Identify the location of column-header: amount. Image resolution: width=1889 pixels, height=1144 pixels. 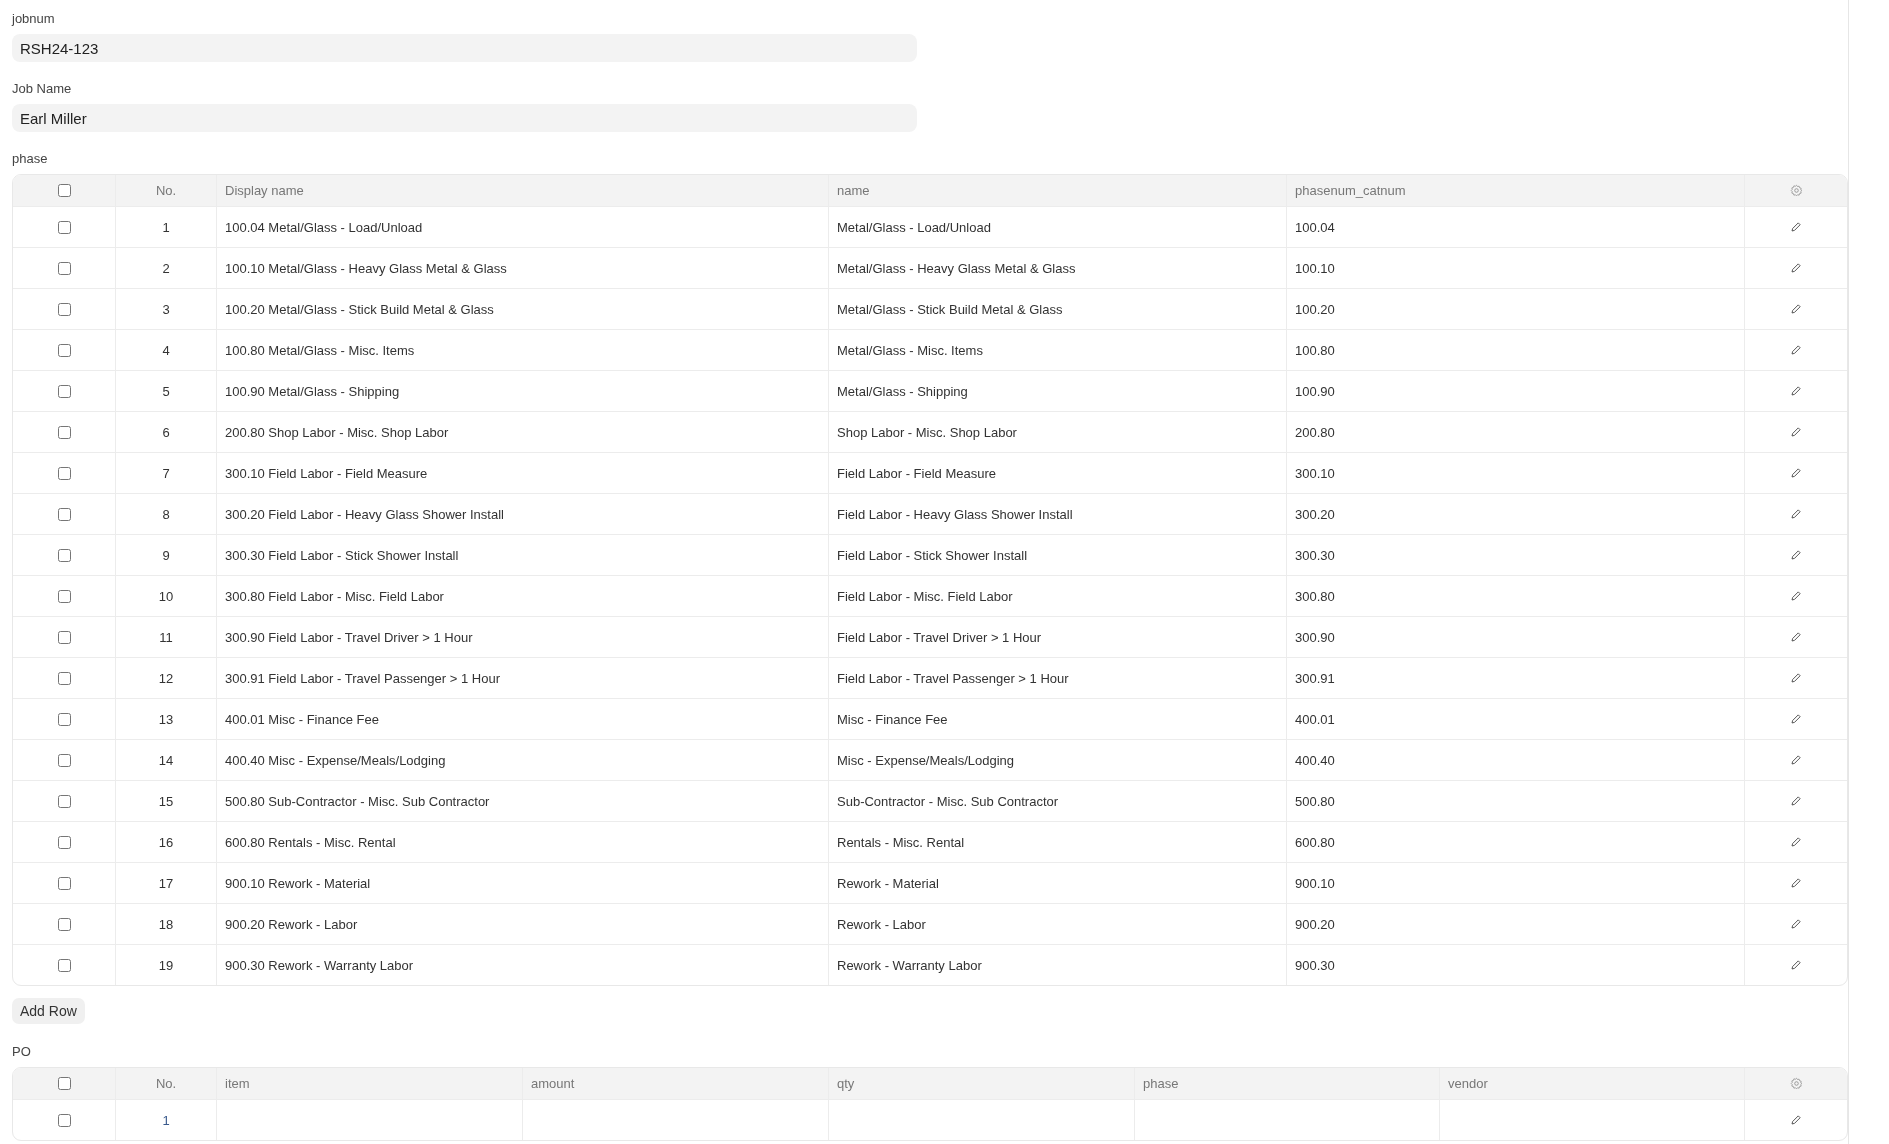
(675, 1083).